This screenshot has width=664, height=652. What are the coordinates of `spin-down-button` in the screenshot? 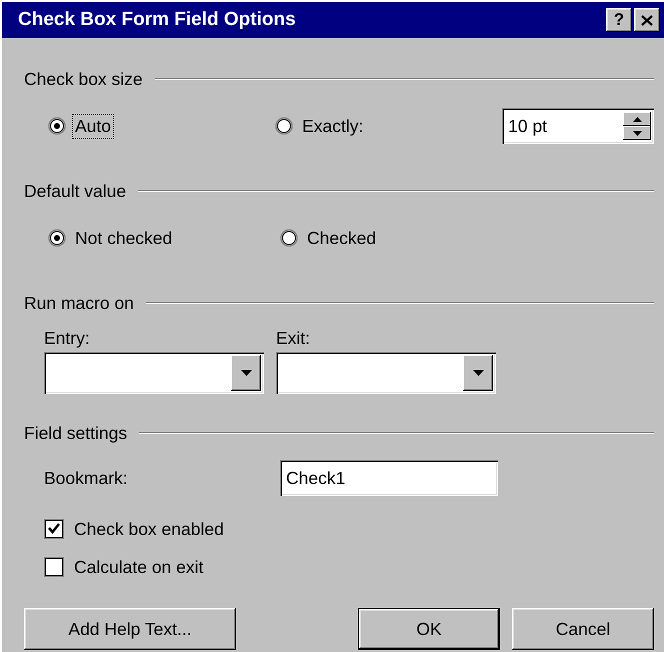 It's located at (637, 133).